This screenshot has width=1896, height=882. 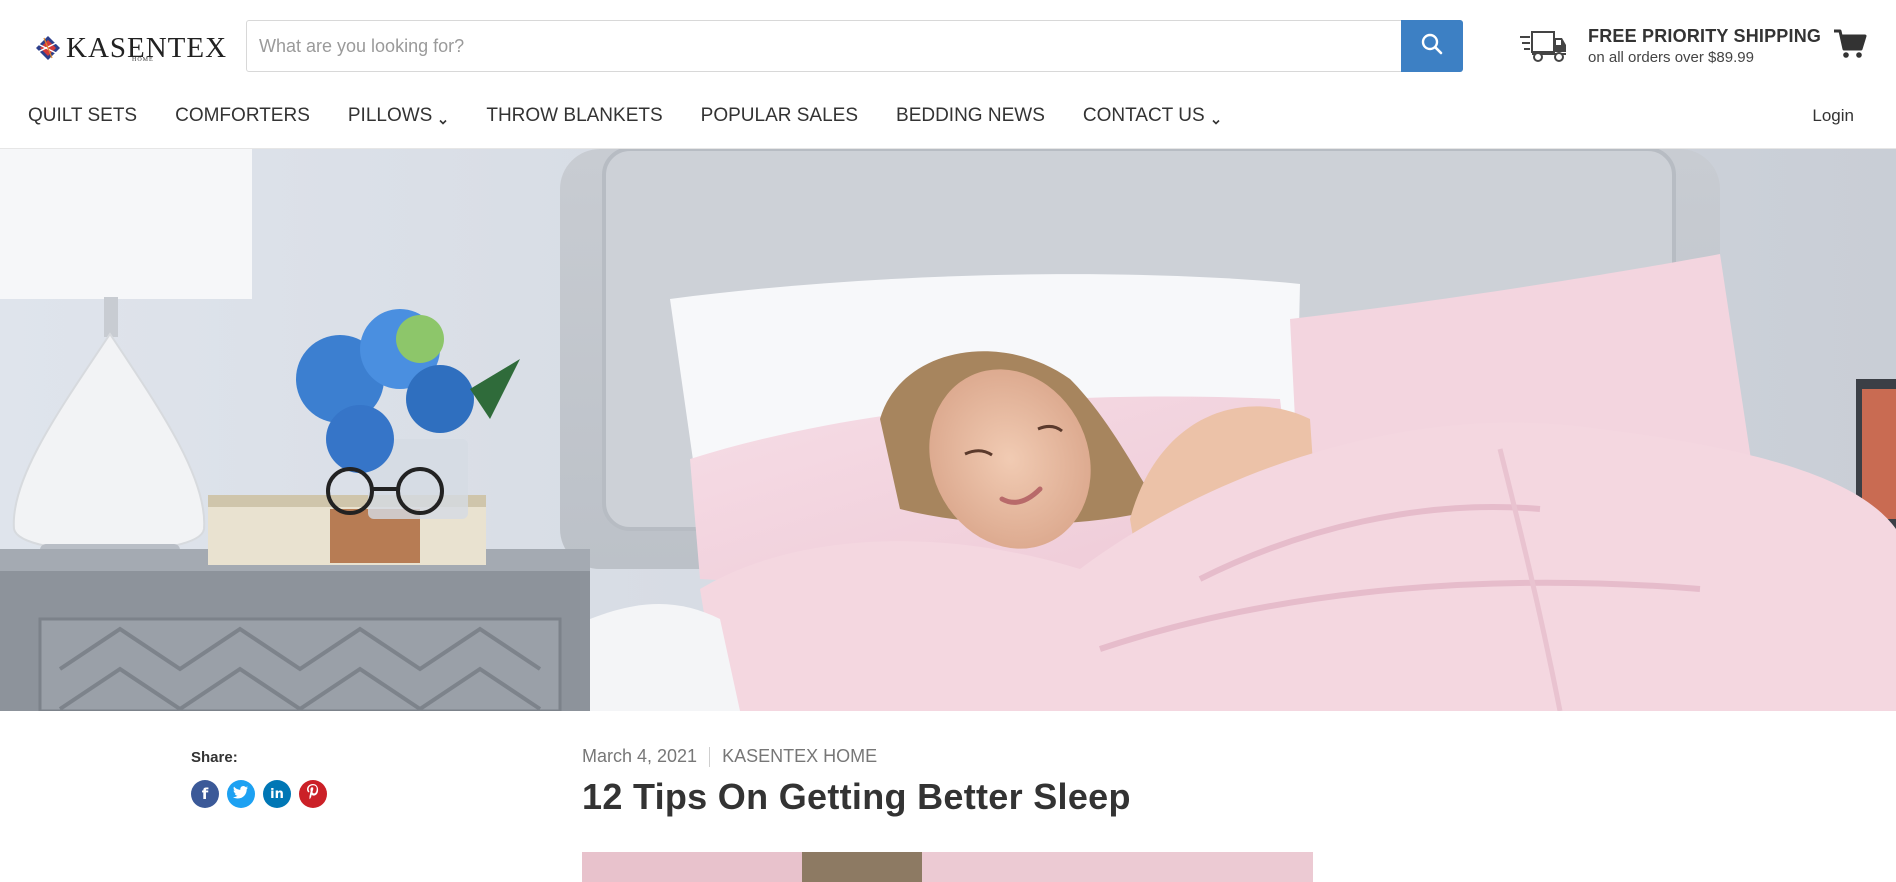 I want to click on nav-item-comforters: COMFORTERS, so click(x=242, y=116).